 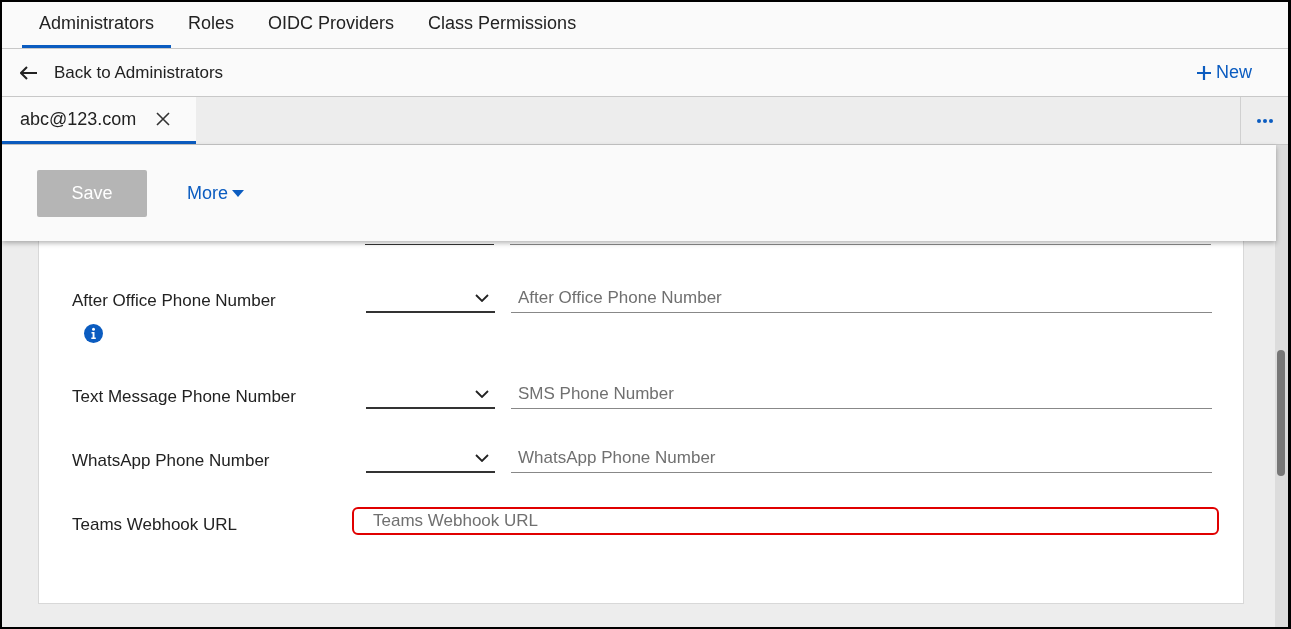 I want to click on url-input-field: Teams Webhook URL, so click(x=785, y=521).